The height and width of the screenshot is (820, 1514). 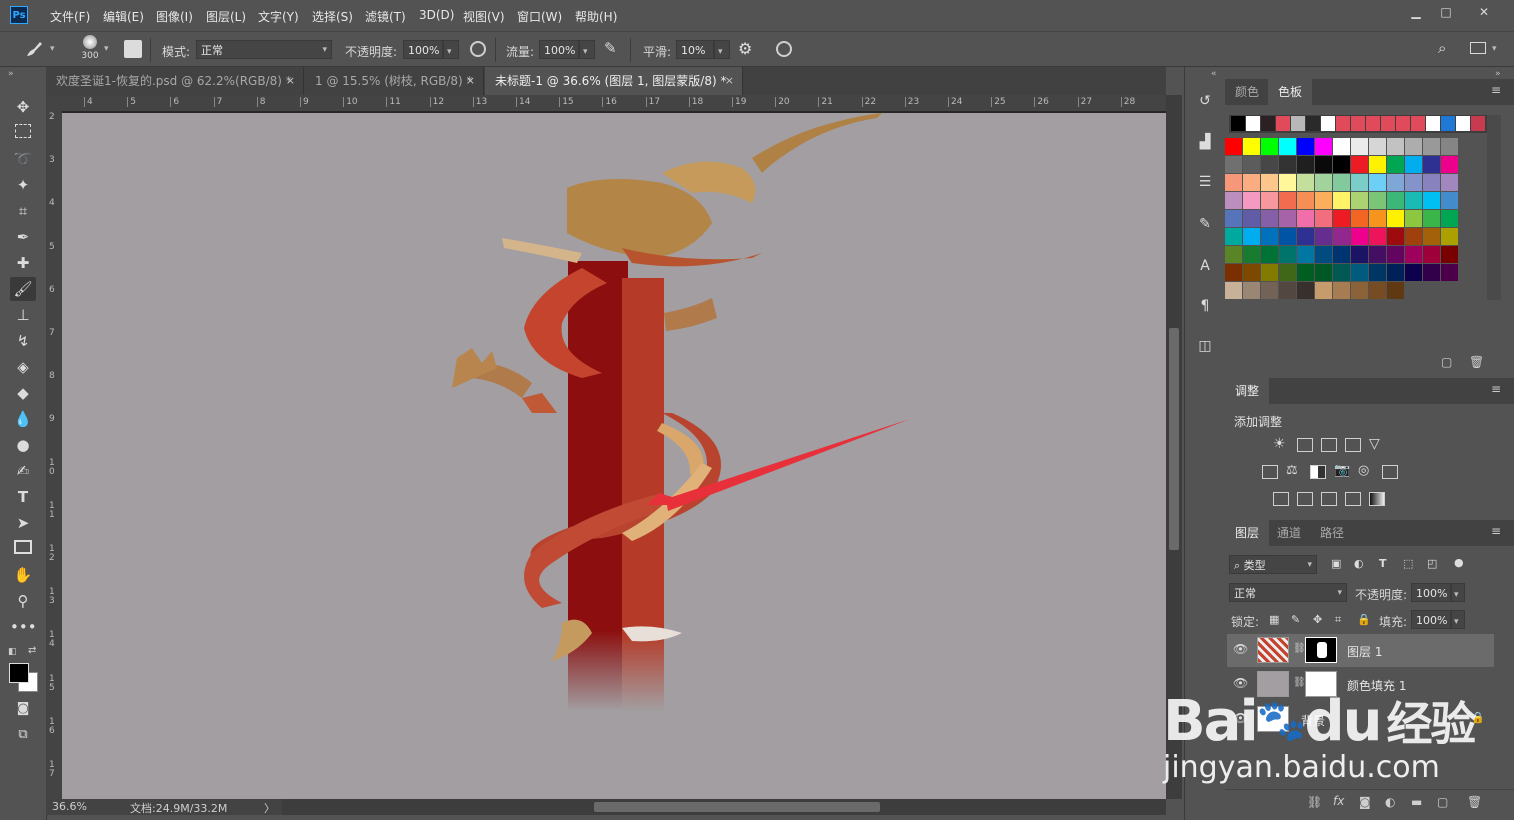 I want to click on menu-file: 文件(F), so click(x=70, y=16).